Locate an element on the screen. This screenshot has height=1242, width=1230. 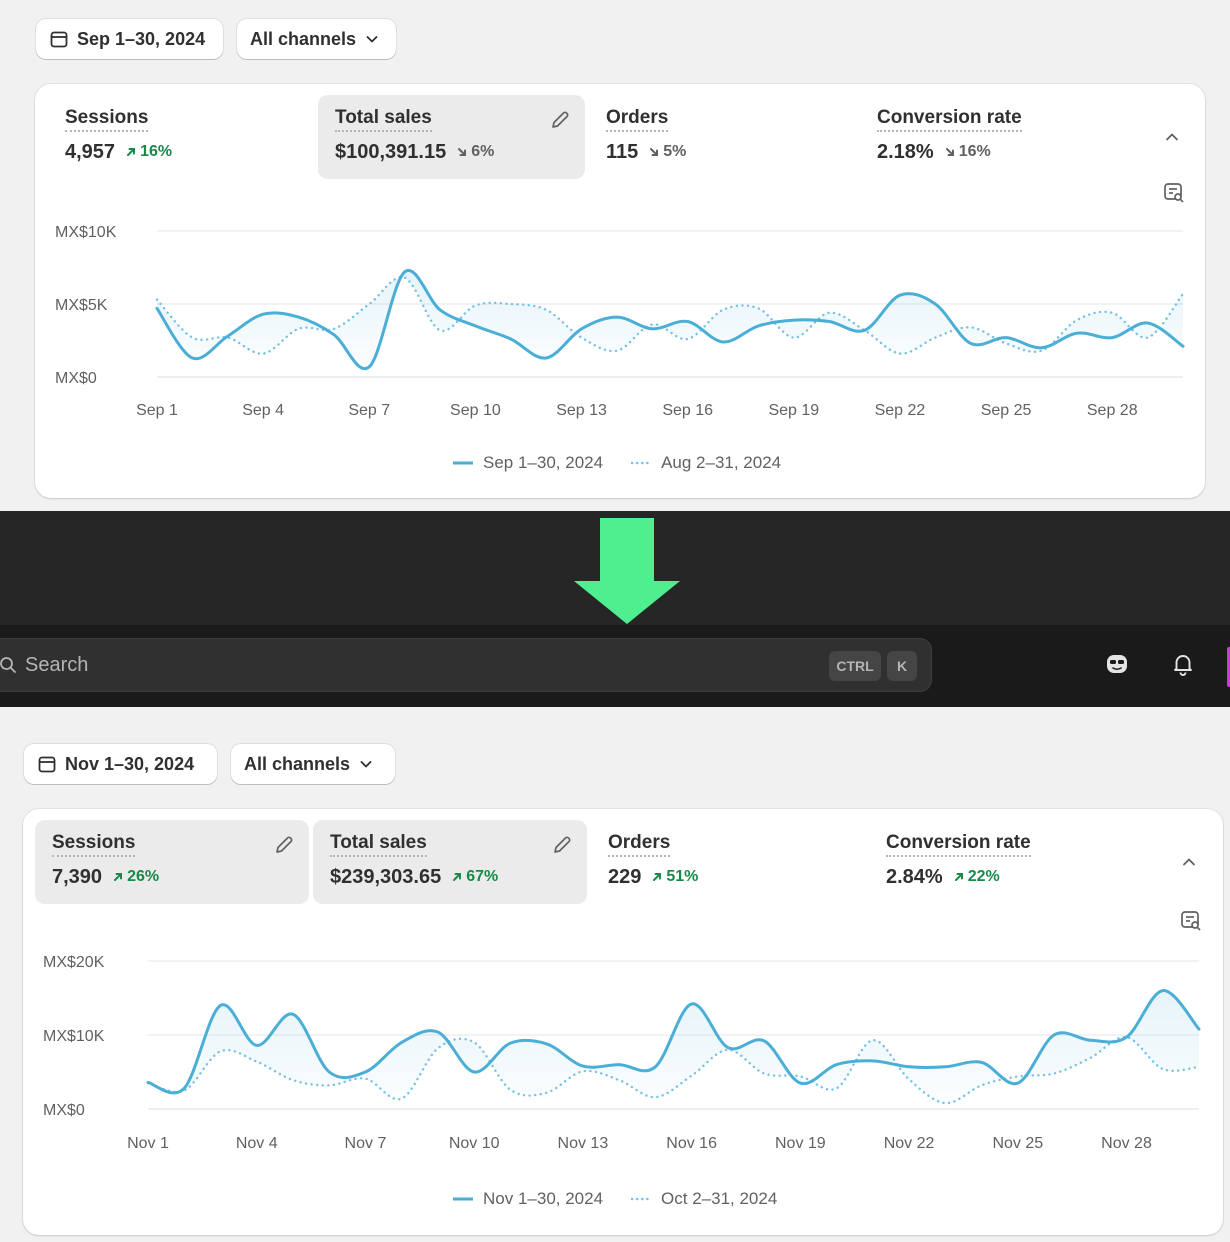
x-tick-label: Sep 19 is located at coordinates (793, 410).